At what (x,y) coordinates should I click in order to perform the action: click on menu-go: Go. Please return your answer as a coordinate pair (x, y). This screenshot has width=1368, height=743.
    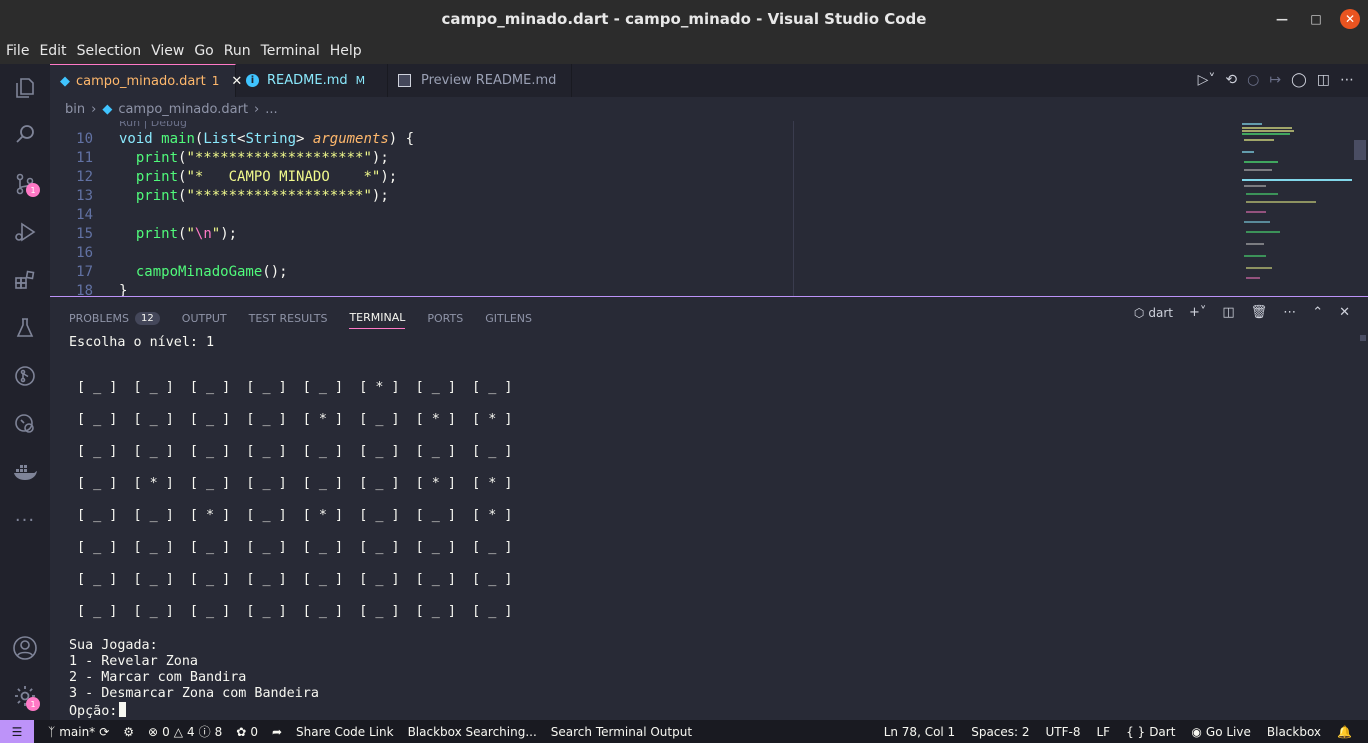
    Looking at the image, I should click on (203, 51).